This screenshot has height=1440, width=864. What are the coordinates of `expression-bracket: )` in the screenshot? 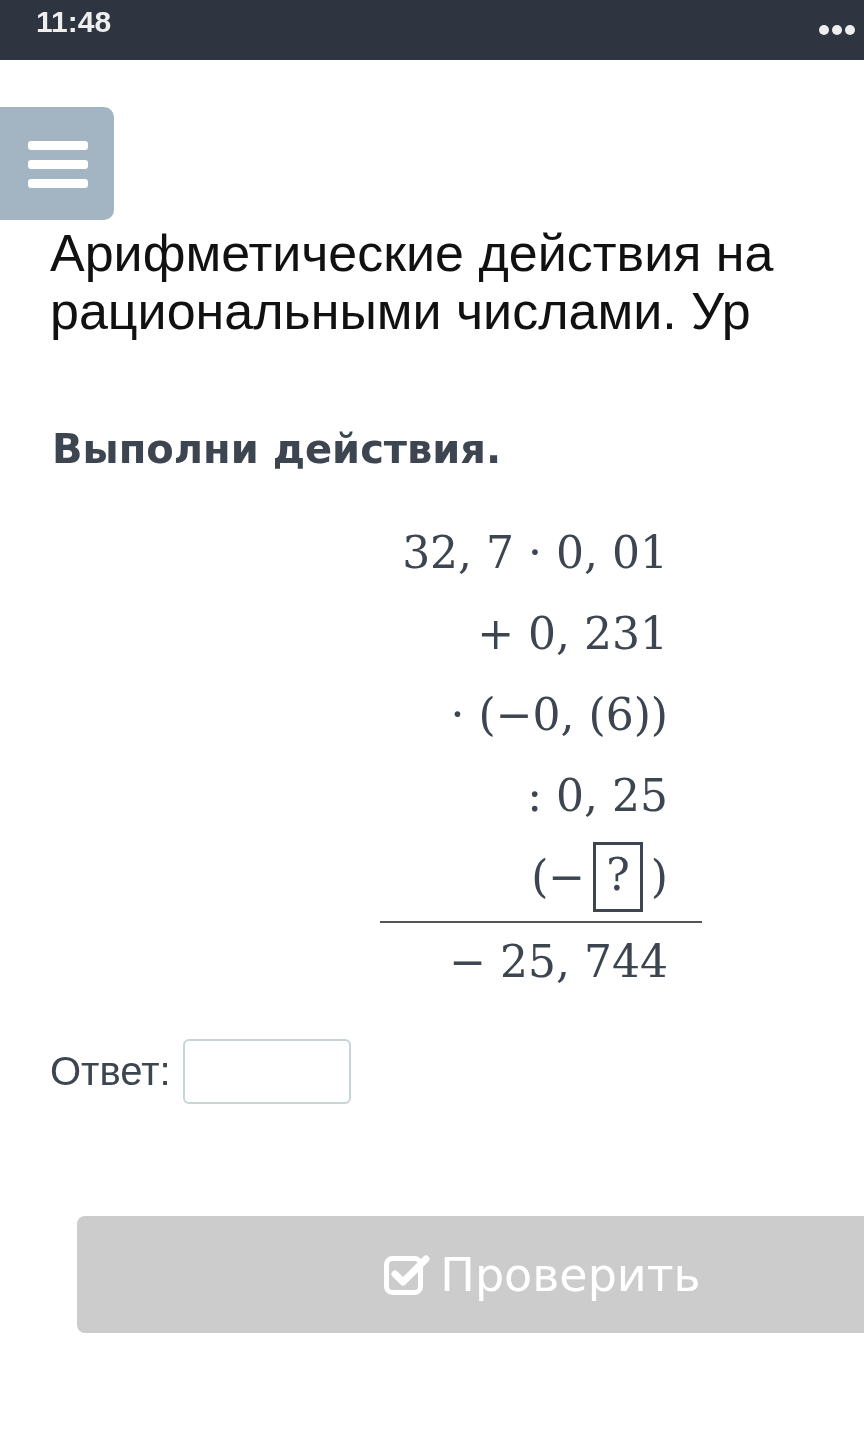 It's located at (659, 876).